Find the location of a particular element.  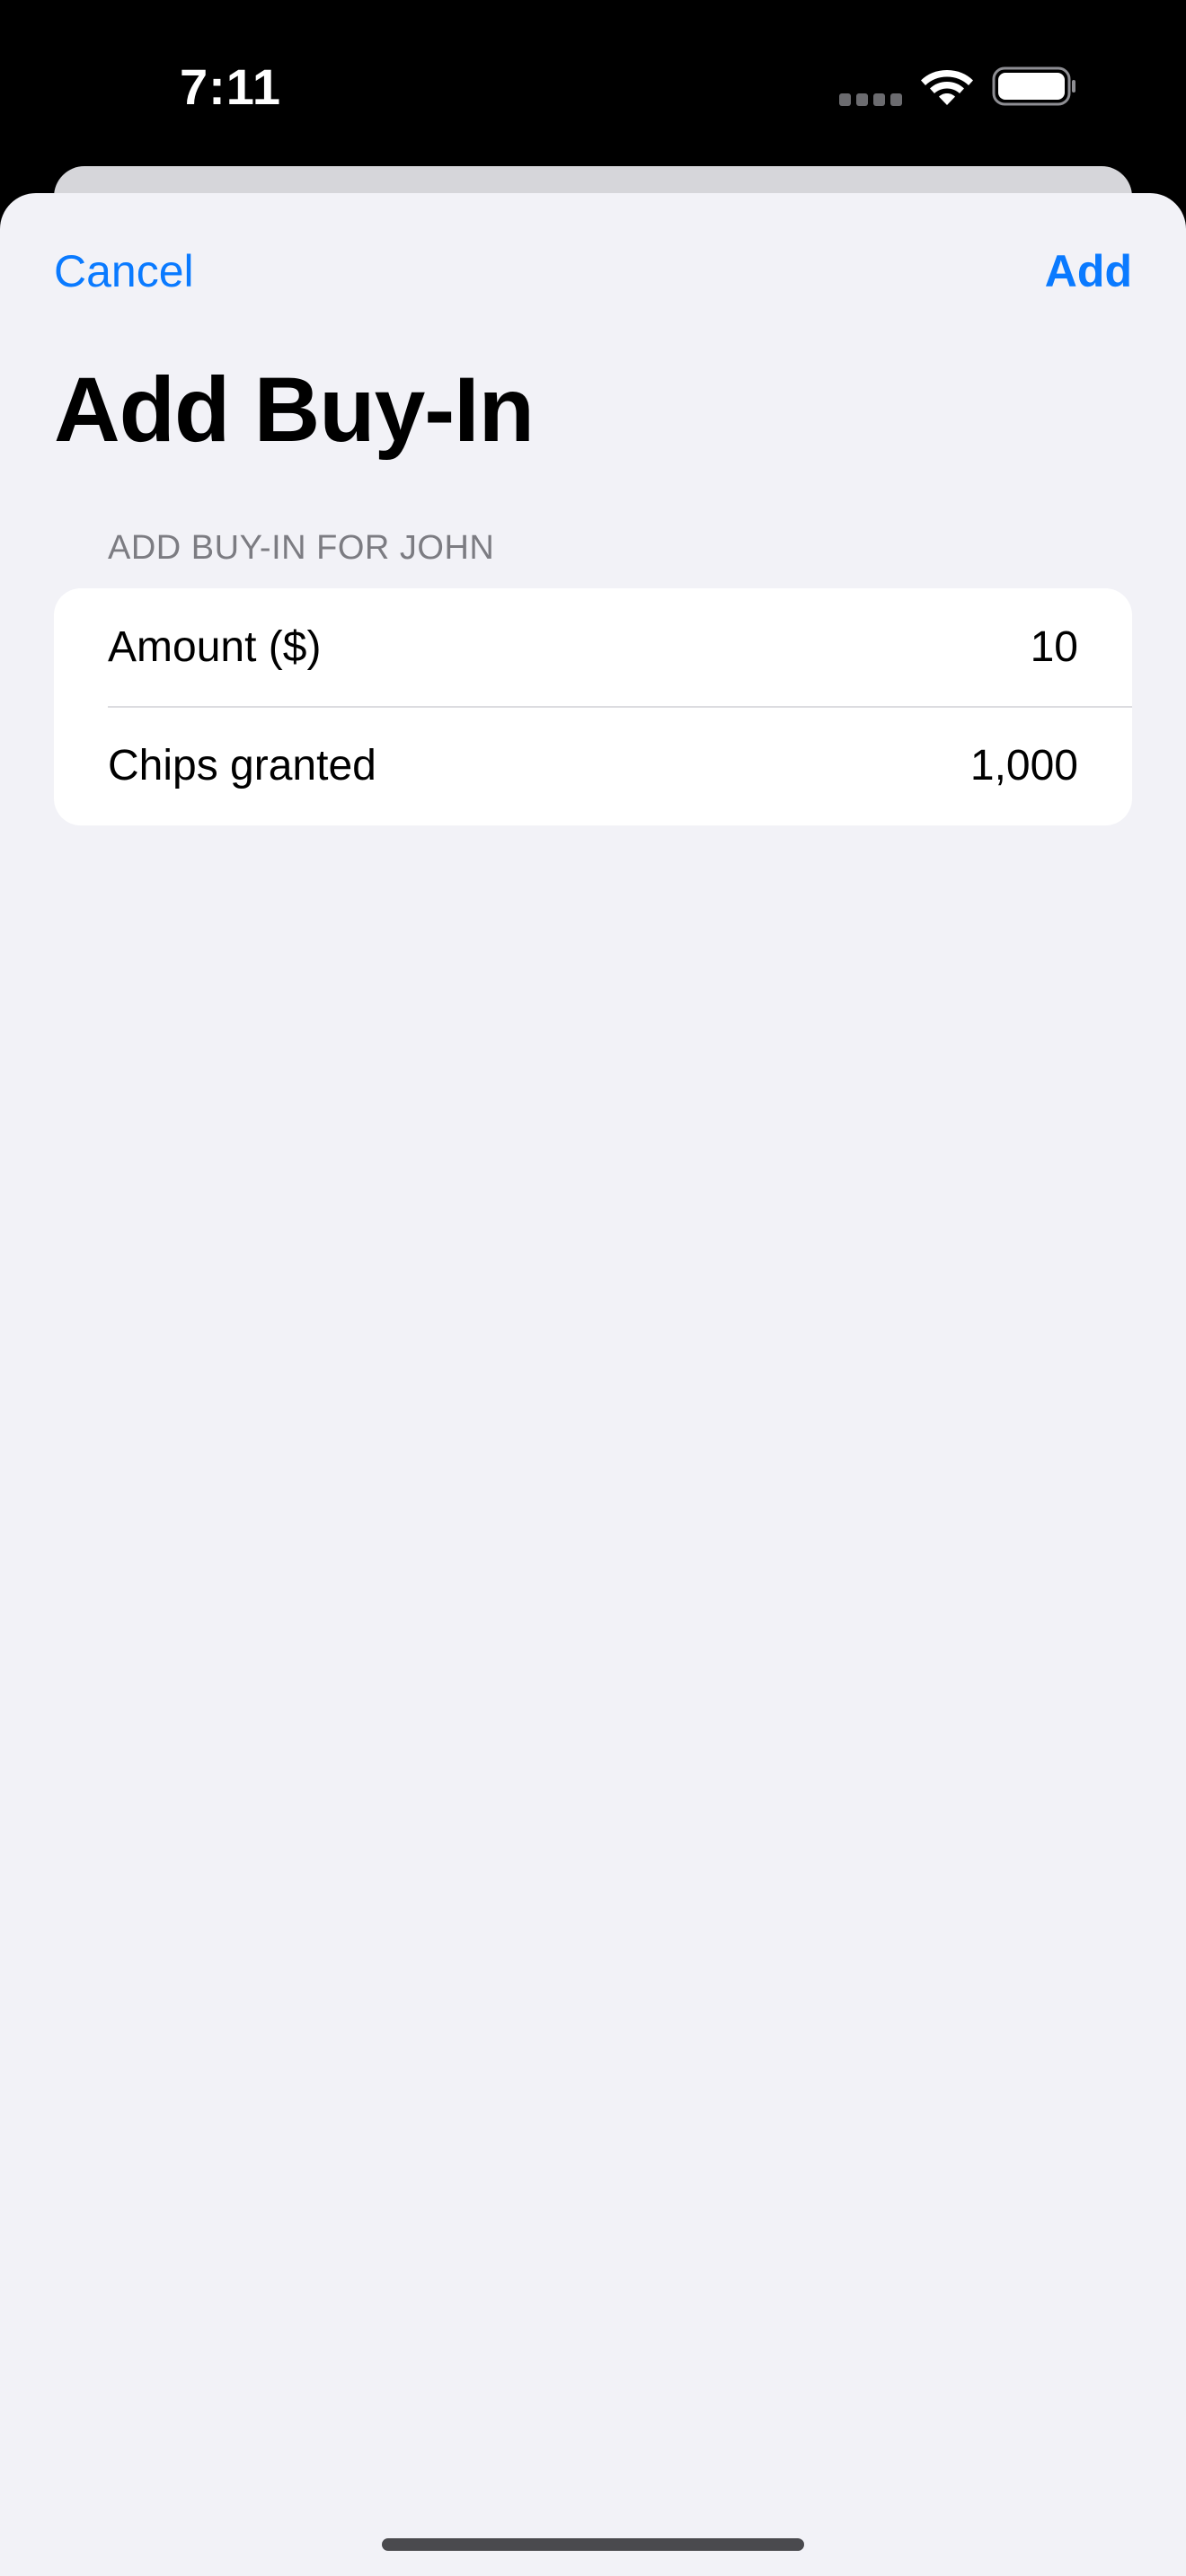

cancel-button: Cancel is located at coordinates (124, 271).